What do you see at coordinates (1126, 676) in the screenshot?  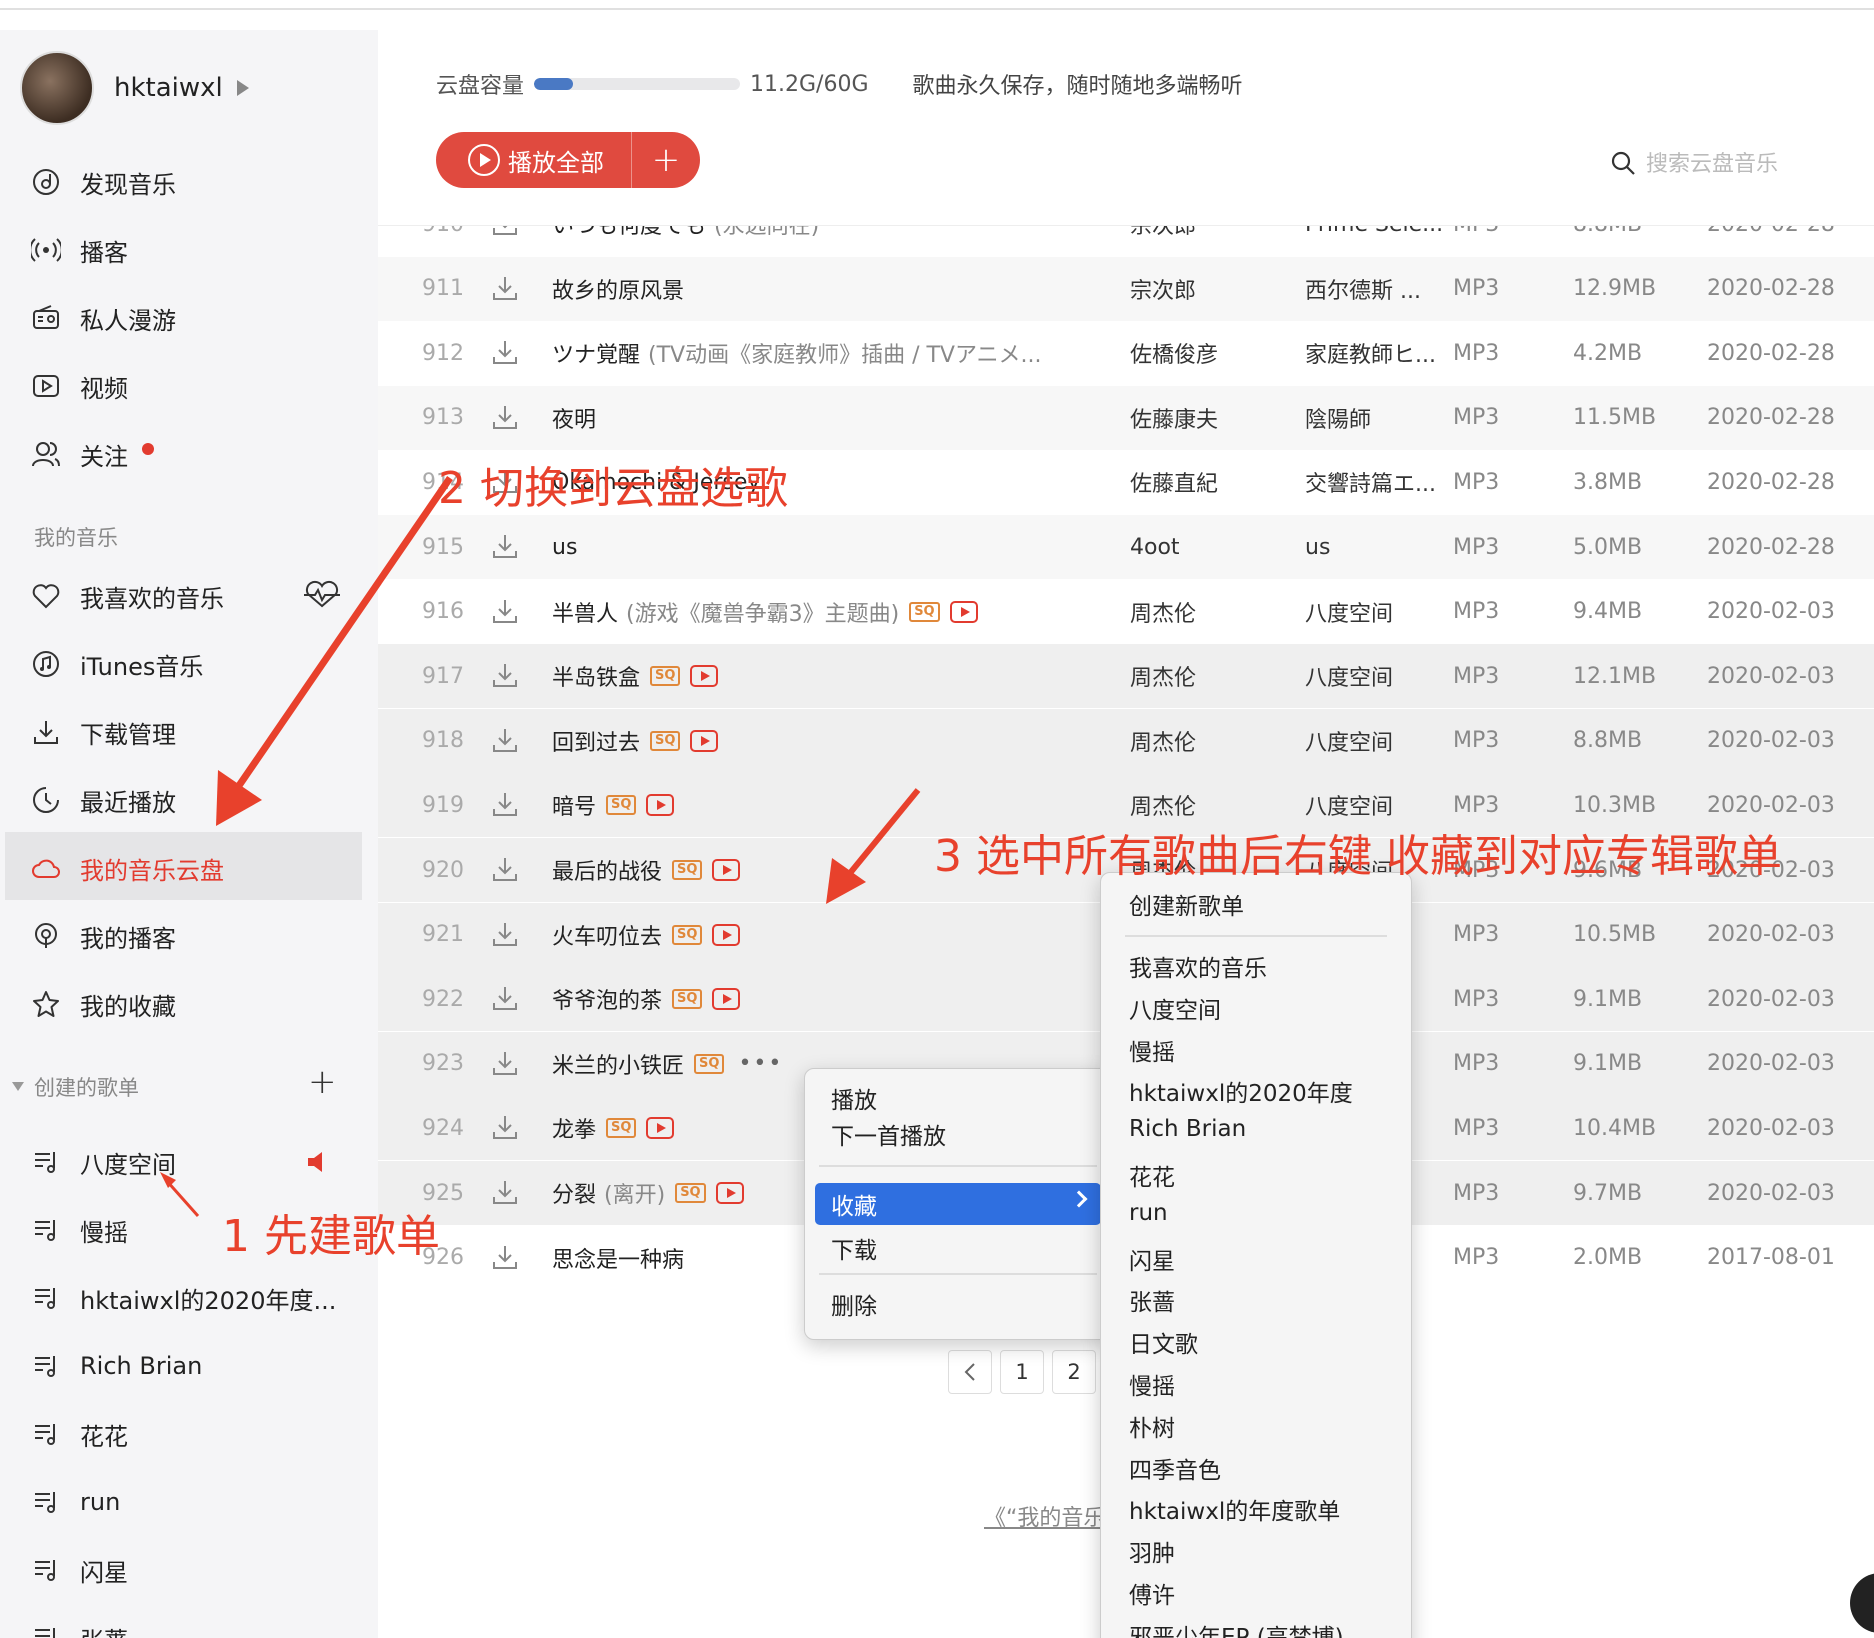 I see `table-row: 917 半岛铁盒 SQ 周杰伦 八度空间 MP3 12.1MB 2020-02-03` at bounding box center [1126, 676].